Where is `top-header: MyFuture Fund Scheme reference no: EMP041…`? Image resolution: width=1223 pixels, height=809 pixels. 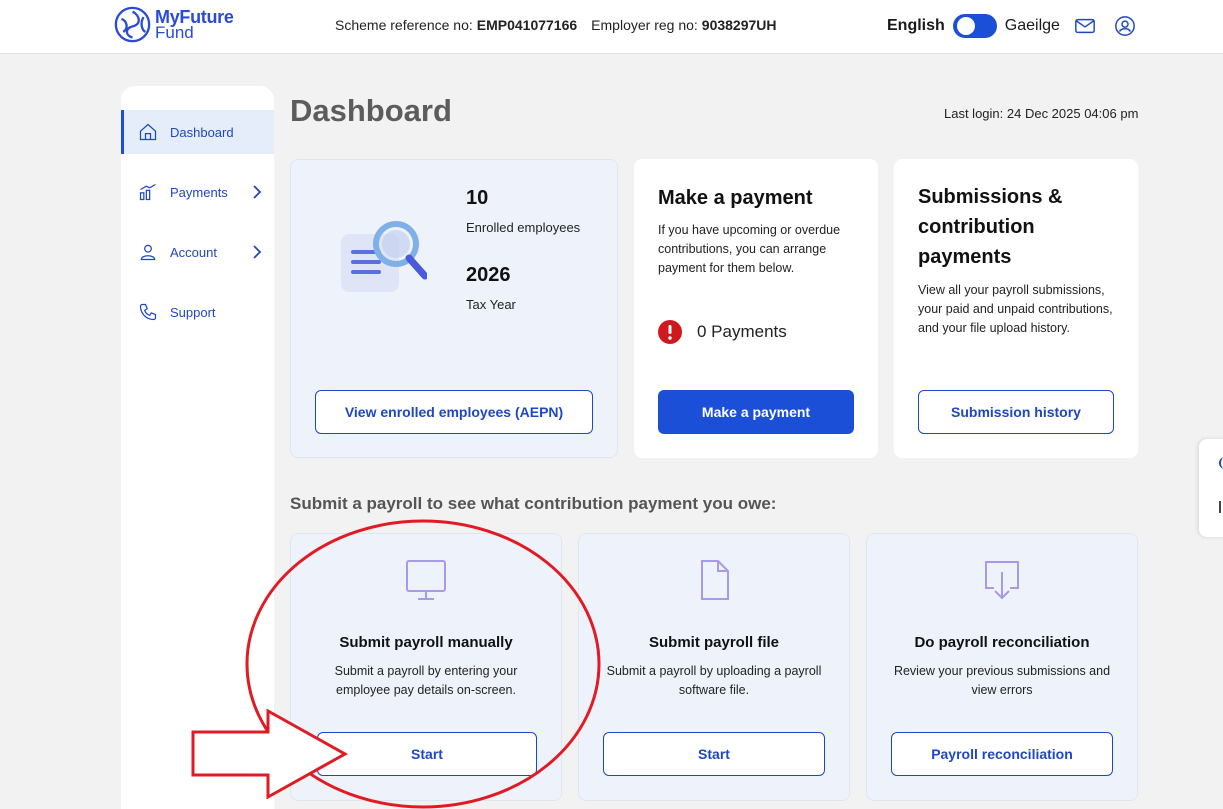 top-header: MyFuture Fund Scheme reference no: EMP041… is located at coordinates (611, 27).